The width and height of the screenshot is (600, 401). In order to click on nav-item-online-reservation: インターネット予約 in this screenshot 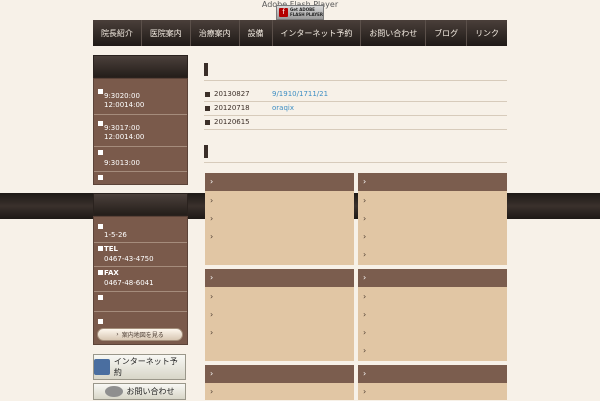, I will do `click(317, 33)`.